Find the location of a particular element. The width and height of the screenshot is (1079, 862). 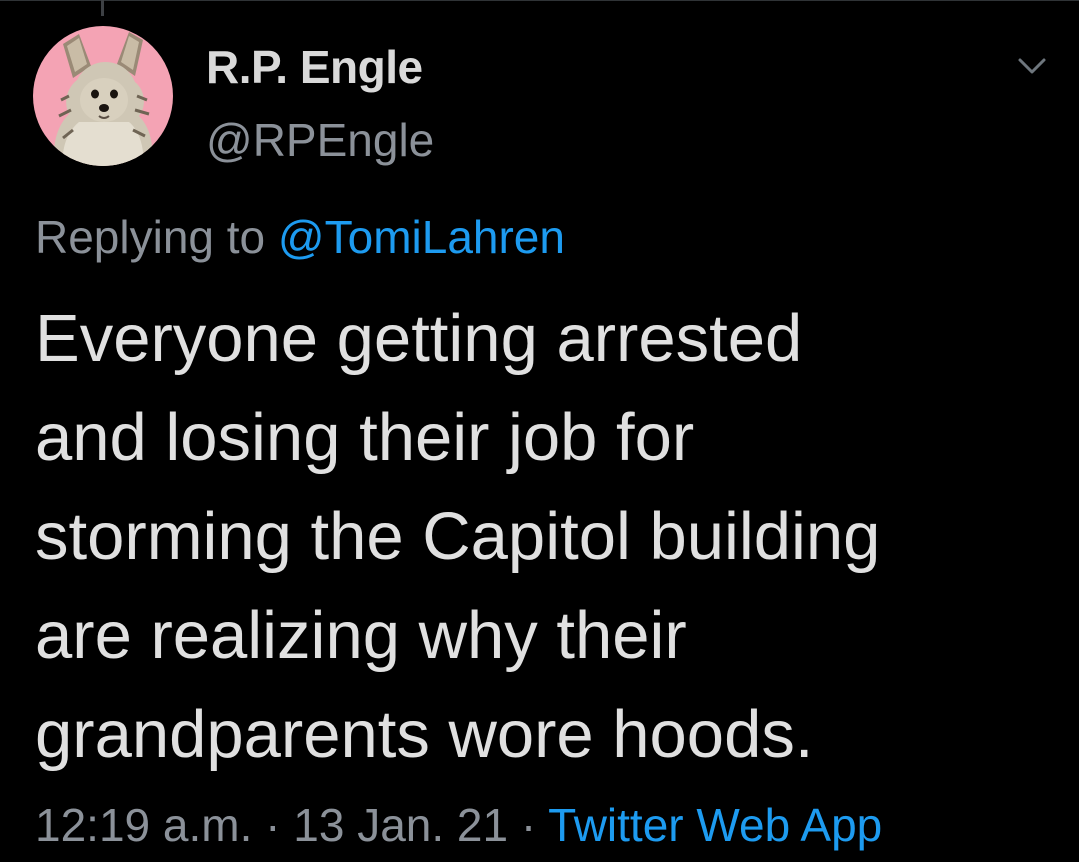

chevron-down-icon is located at coordinates (1032, 66).